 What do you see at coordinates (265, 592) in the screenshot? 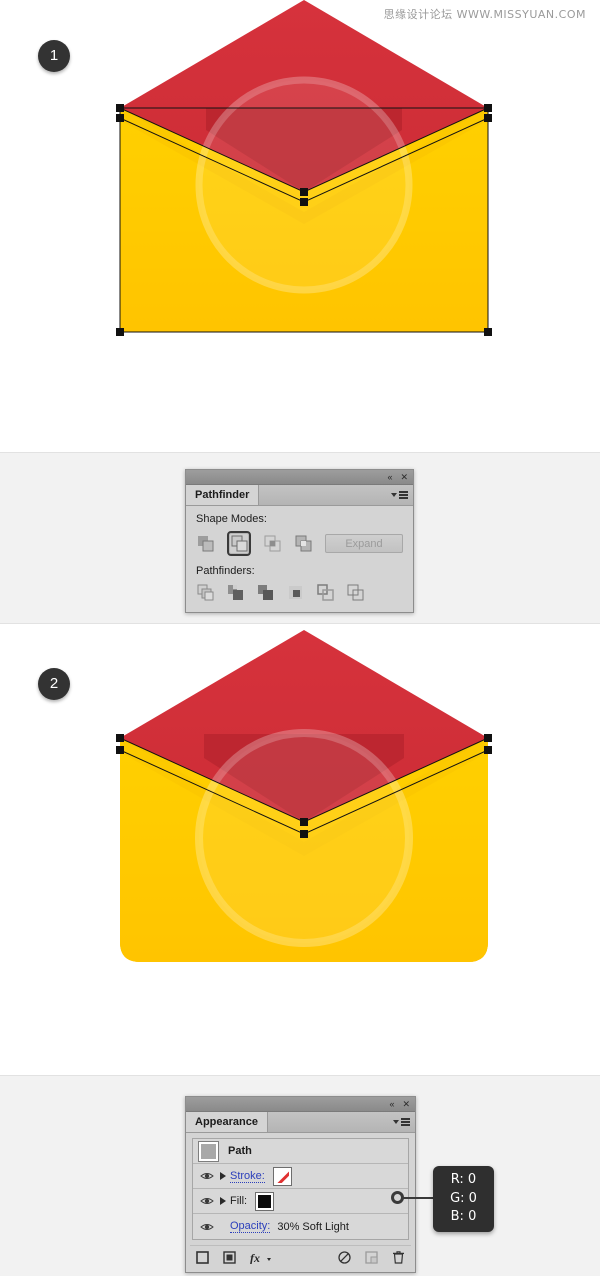
I see `pathfinder-merge-button` at bounding box center [265, 592].